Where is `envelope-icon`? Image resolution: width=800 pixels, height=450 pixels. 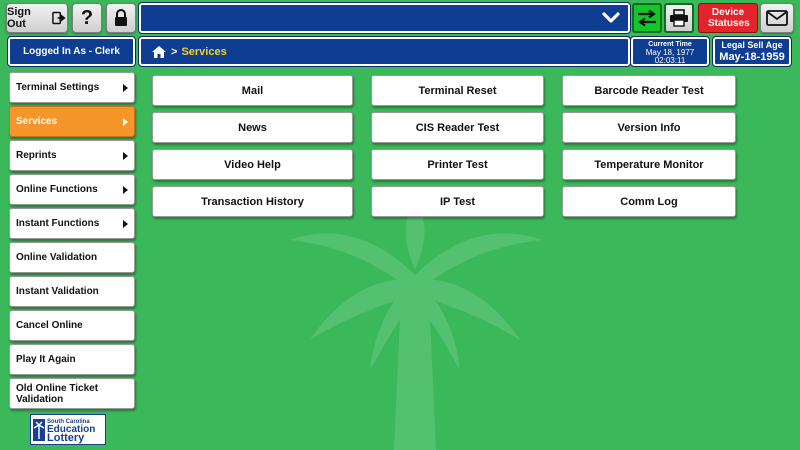
envelope-icon is located at coordinates (777, 18).